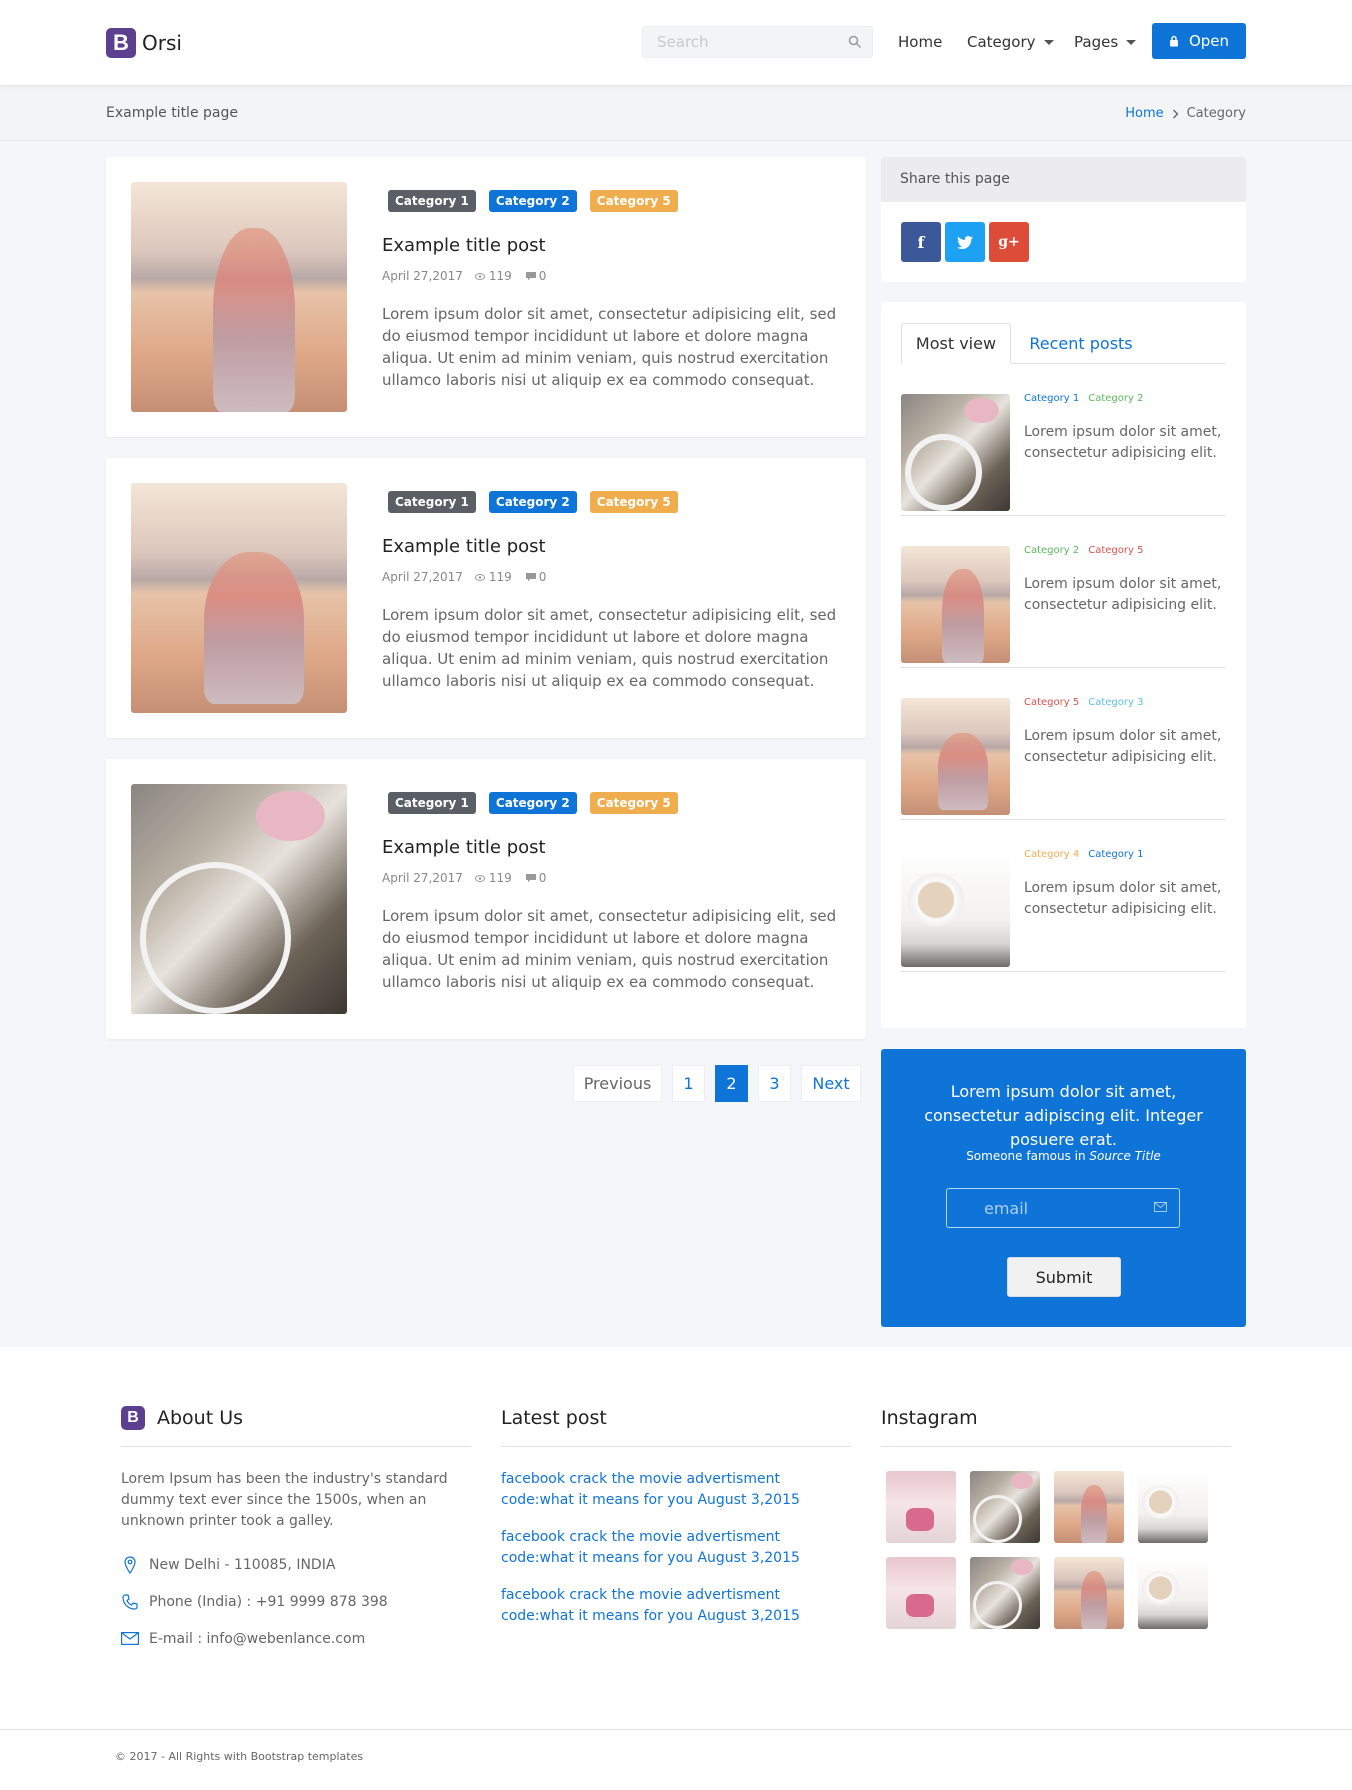 The width and height of the screenshot is (1352, 1790). What do you see at coordinates (1063, 219) in the screenshot?
I see `share-widget: Share this page f g+` at bounding box center [1063, 219].